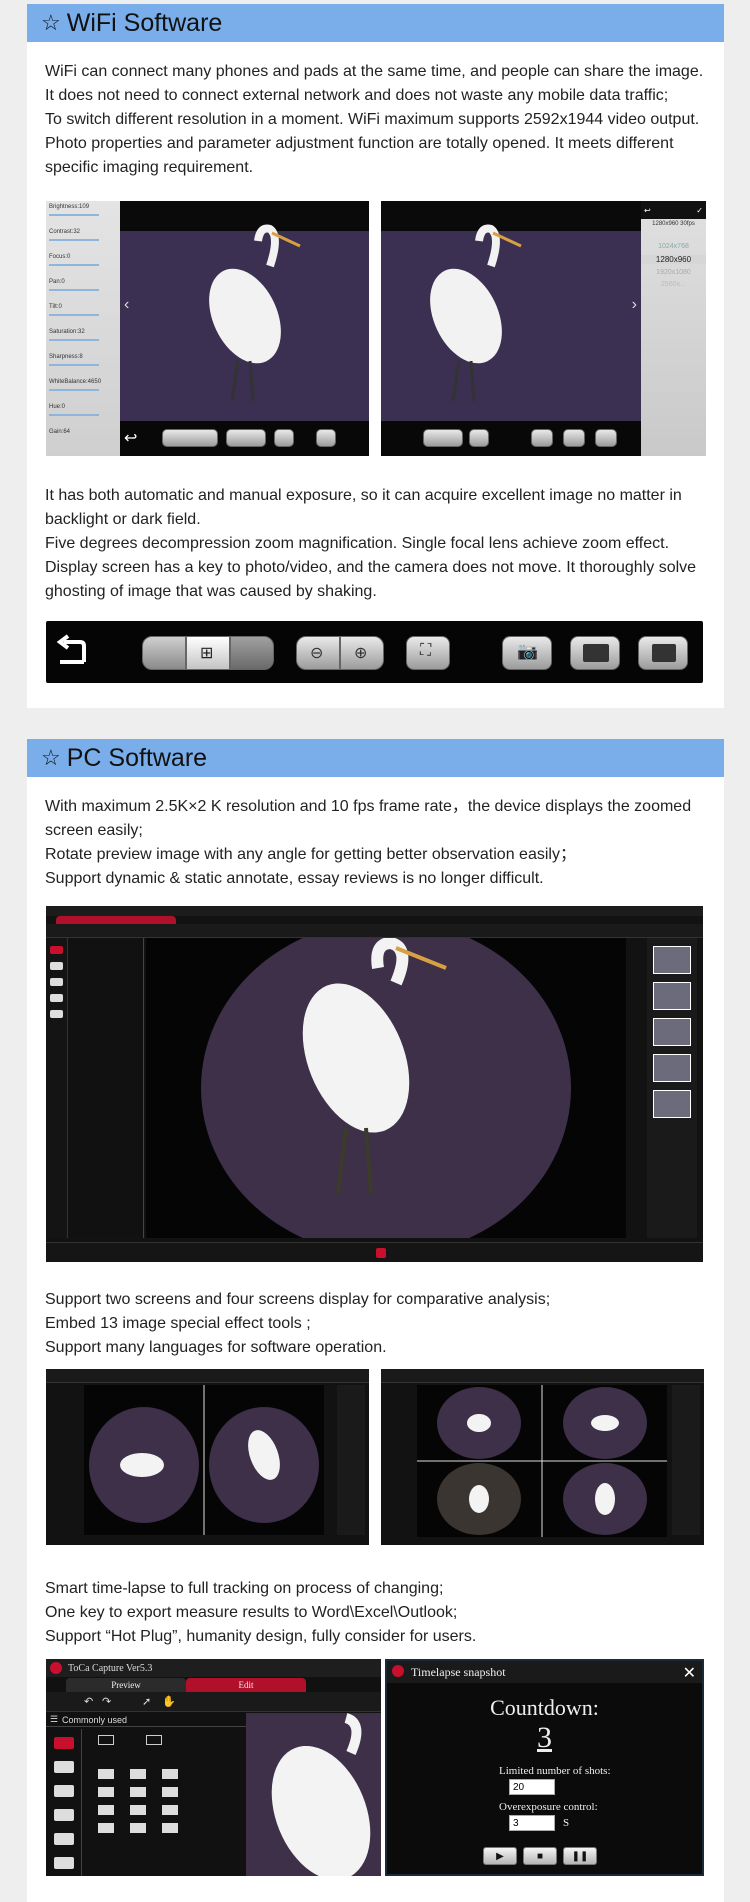  I want to click on pc-section-title: PC Software, so click(137, 757).